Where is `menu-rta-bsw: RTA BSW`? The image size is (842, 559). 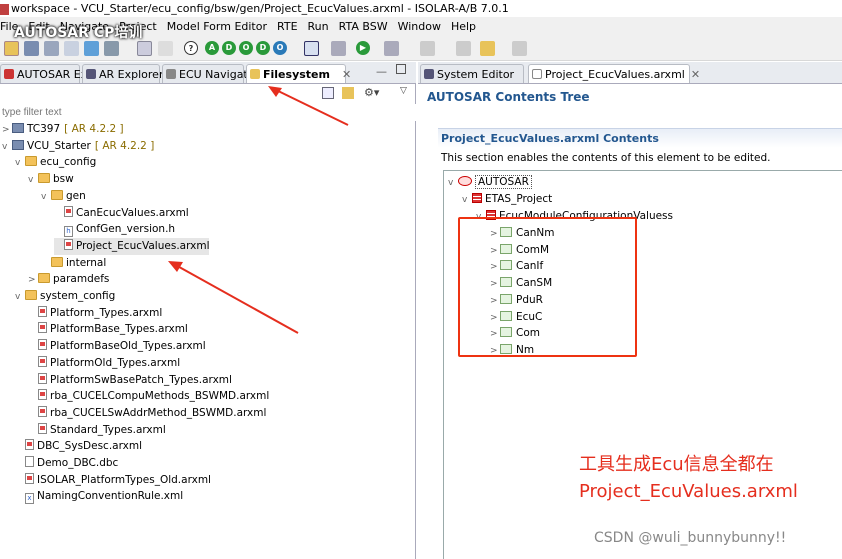
menu-rta-bsw: RTA BSW is located at coordinates (363, 26).